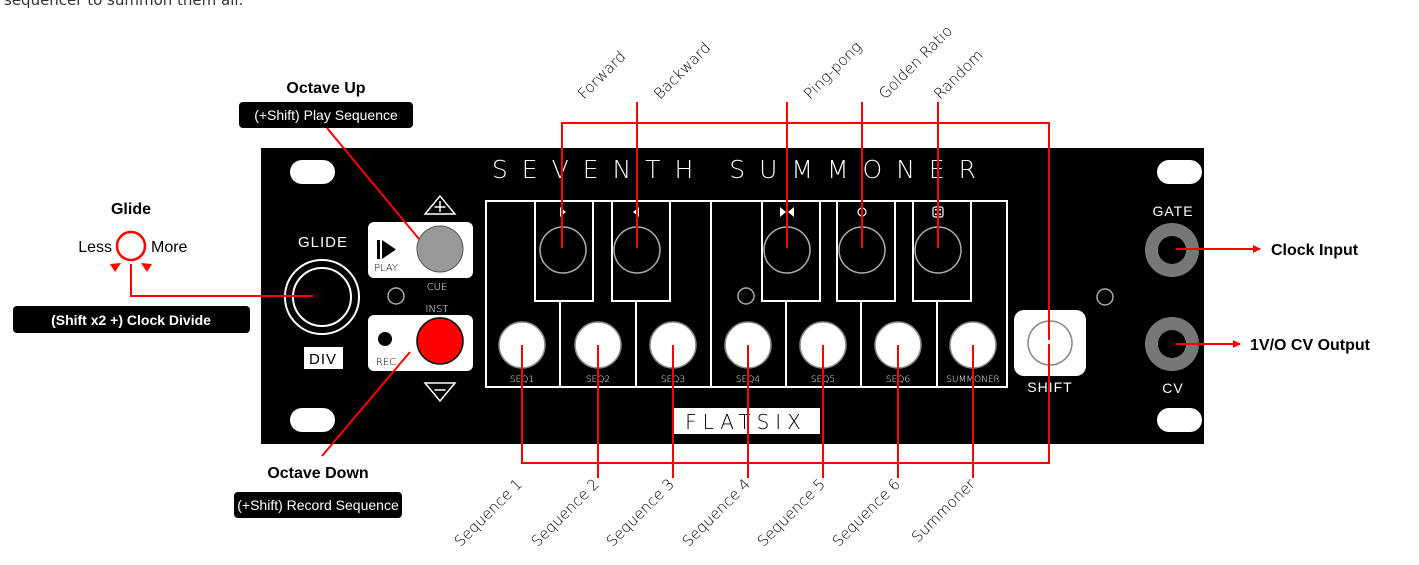  Describe the element at coordinates (488, 512) in the screenshot. I see `sequence-1-callout: Sequence 1` at that location.